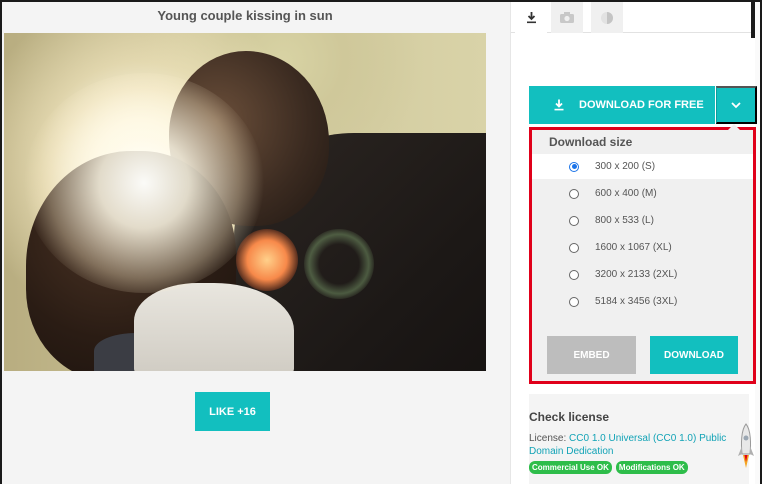 The width and height of the screenshot is (762, 484). What do you see at coordinates (757, 243) in the screenshot?
I see `scrollbar-track` at bounding box center [757, 243].